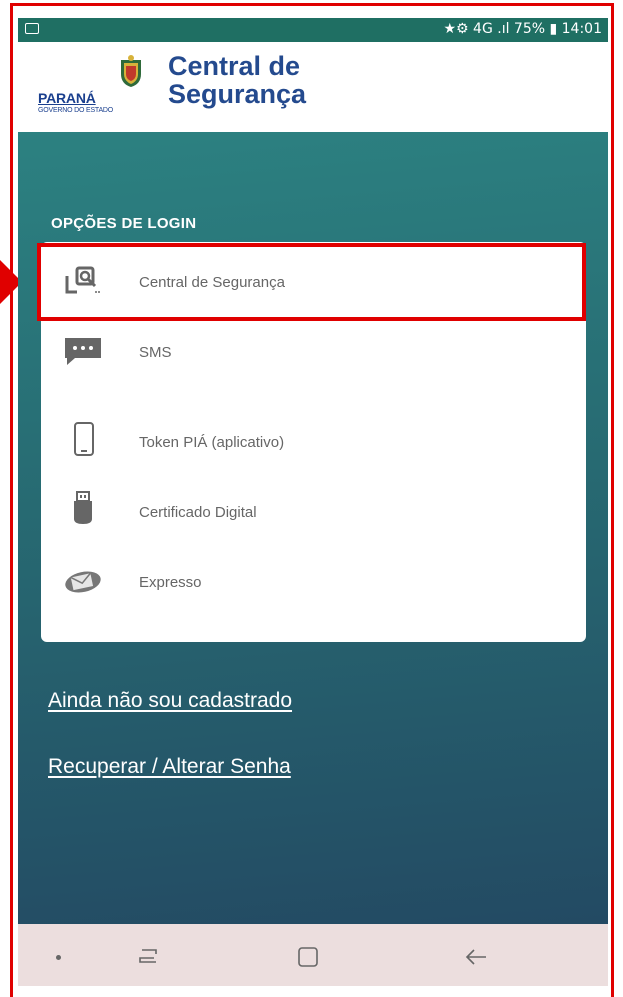 This screenshot has height=997, width=623. I want to click on login-option-token-pia: Token PIÁ (aplicativo), so click(313, 440).